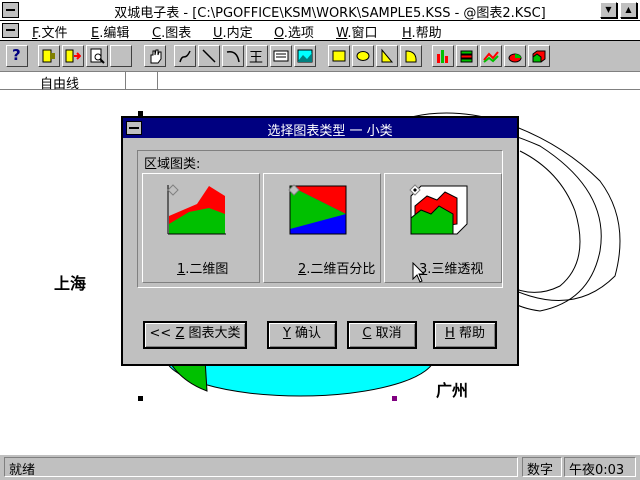 Image resolution: width=640 pixels, height=480 pixels. What do you see at coordinates (320, 31) in the screenshot?
I see `menu-bar: F.文件 E.编辑 C.图表 U.内定 O.选项 W.窗口 H.帮助` at bounding box center [320, 31].